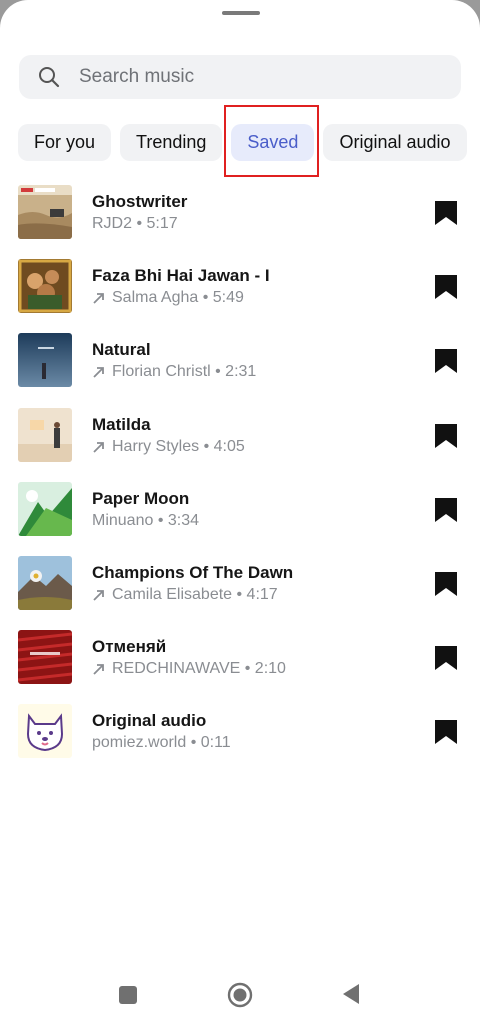 The image size is (480, 1024). What do you see at coordinates (49, 77) in the screenshot?
I see `search-icon` at bounding box center [49, 77].